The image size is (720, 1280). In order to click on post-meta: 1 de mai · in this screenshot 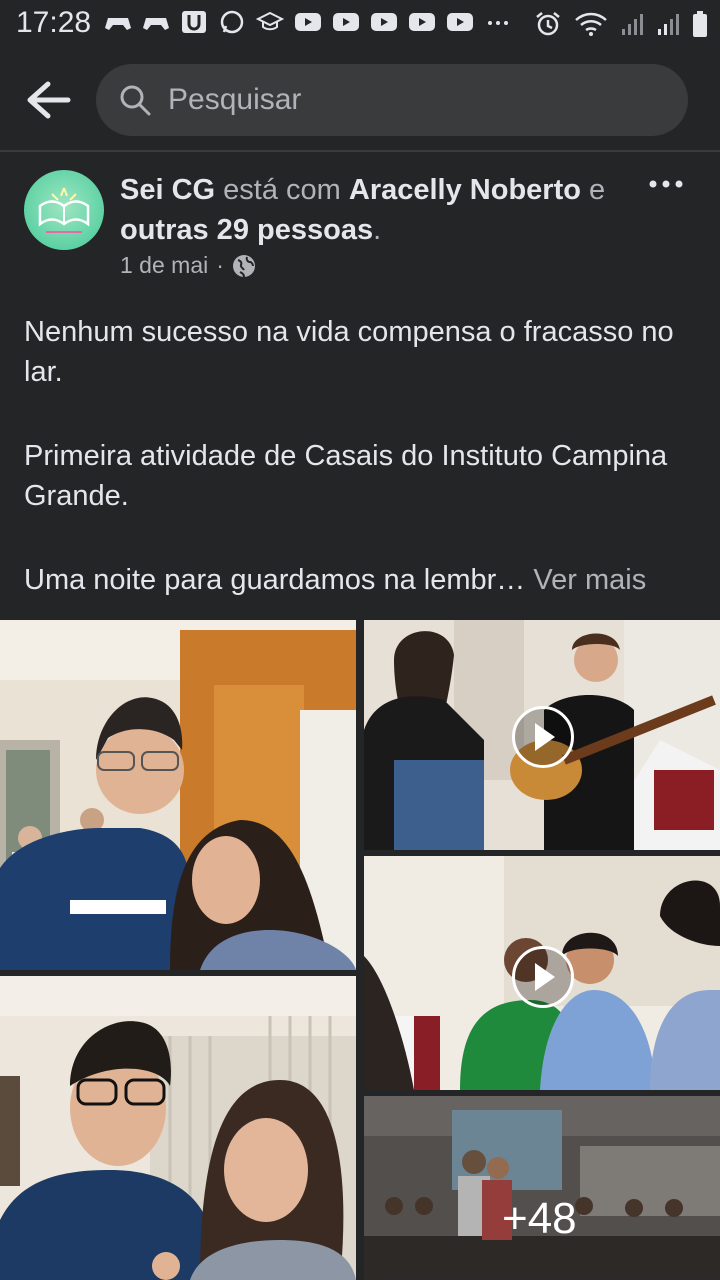, I will do `click(188, 265)`.